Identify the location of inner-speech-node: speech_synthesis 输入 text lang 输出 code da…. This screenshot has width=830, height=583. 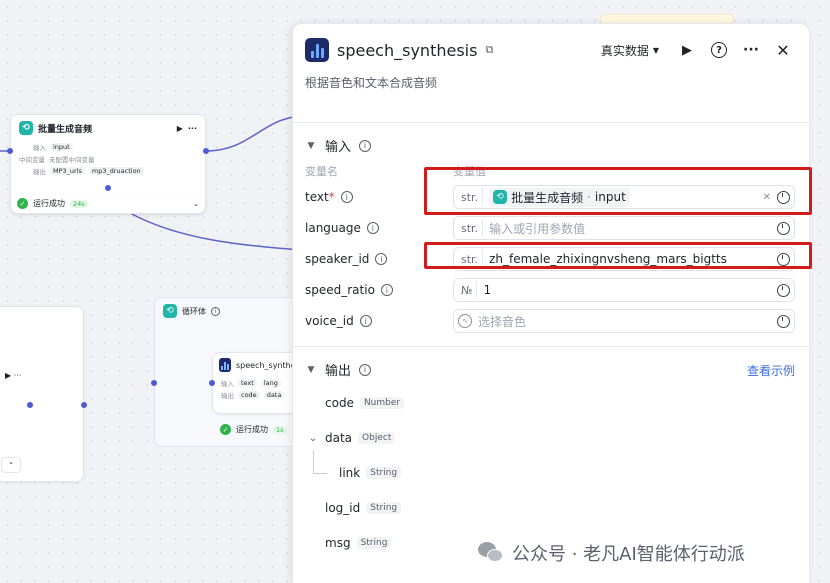
(257, 383).